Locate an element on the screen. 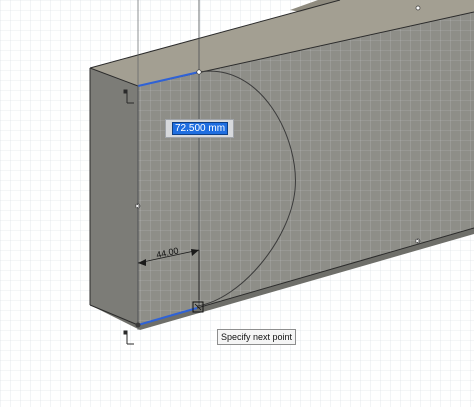  vertex-point-corner is located at coordinates (138, 325).